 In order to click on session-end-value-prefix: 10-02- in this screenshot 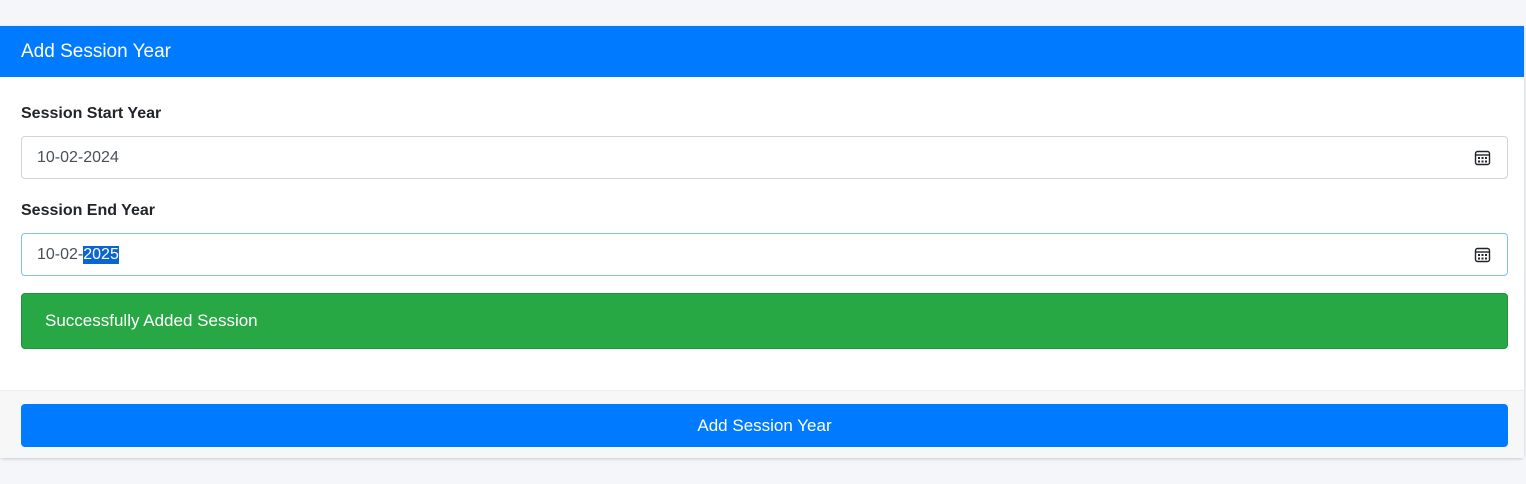, I will do `click(60, 254)`.